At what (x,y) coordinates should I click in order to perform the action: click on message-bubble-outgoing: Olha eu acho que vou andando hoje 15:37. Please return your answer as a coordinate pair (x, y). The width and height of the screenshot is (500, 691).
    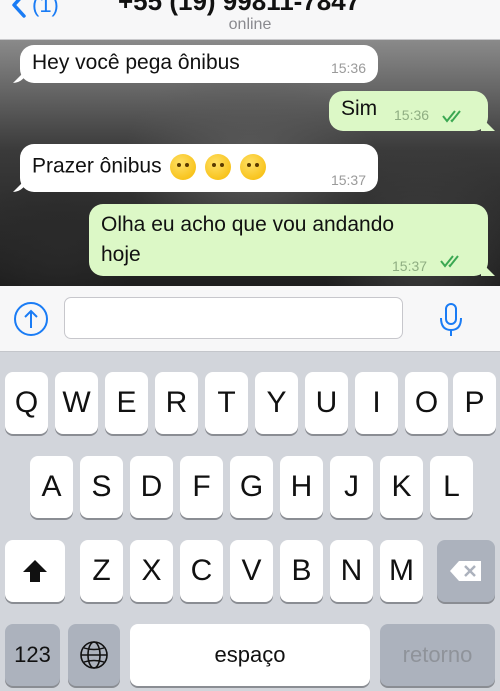
    Looking at the image, I should click on (292, 240).